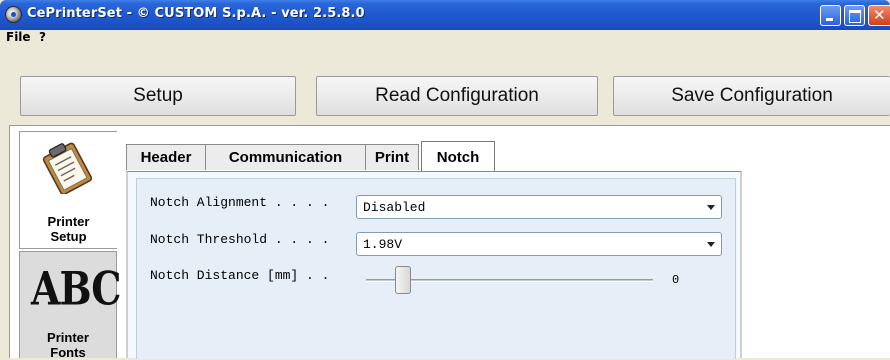  Describe the element at coordinates (76, 288) in the screenshot. I see `abc-icon: ABC` at that location.